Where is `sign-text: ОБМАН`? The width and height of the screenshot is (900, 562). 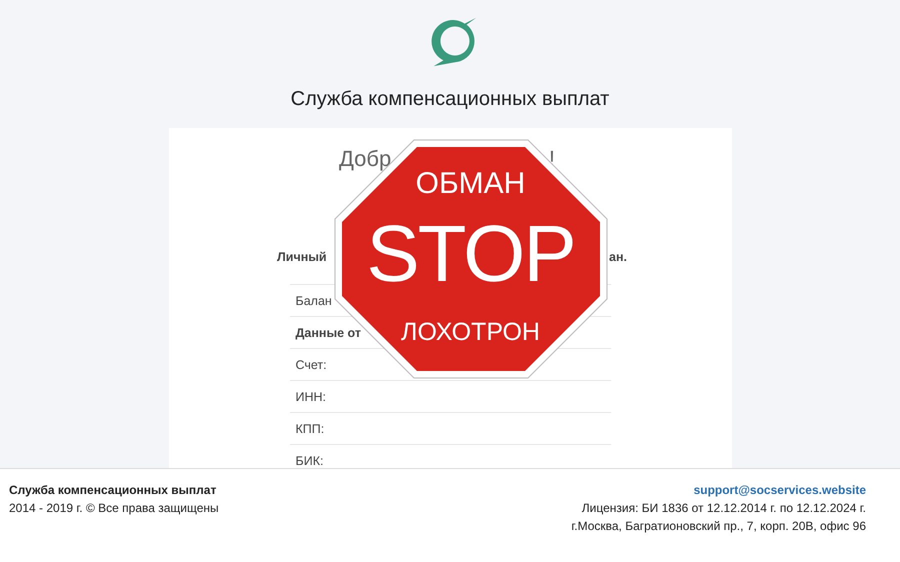
sign-text: ОБМАН is located at coordinates (471, 184).